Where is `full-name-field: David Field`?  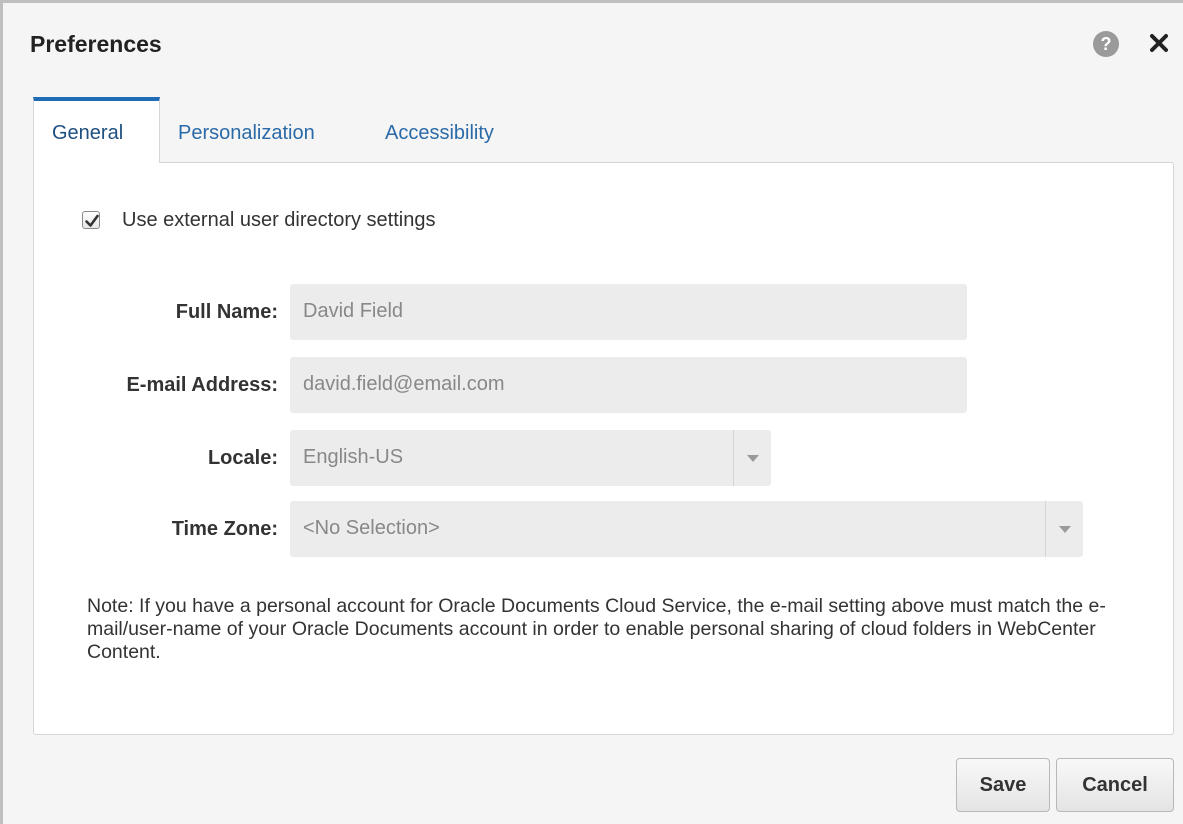
full-name-field: David Field is located at coordinates (628, 312).